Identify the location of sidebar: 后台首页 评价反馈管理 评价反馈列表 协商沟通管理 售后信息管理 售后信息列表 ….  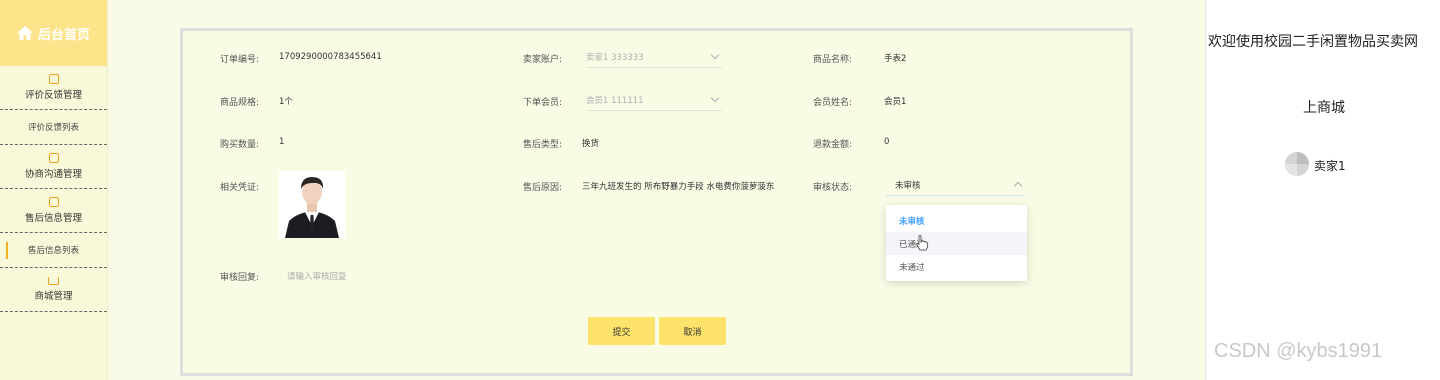
(54, 190).